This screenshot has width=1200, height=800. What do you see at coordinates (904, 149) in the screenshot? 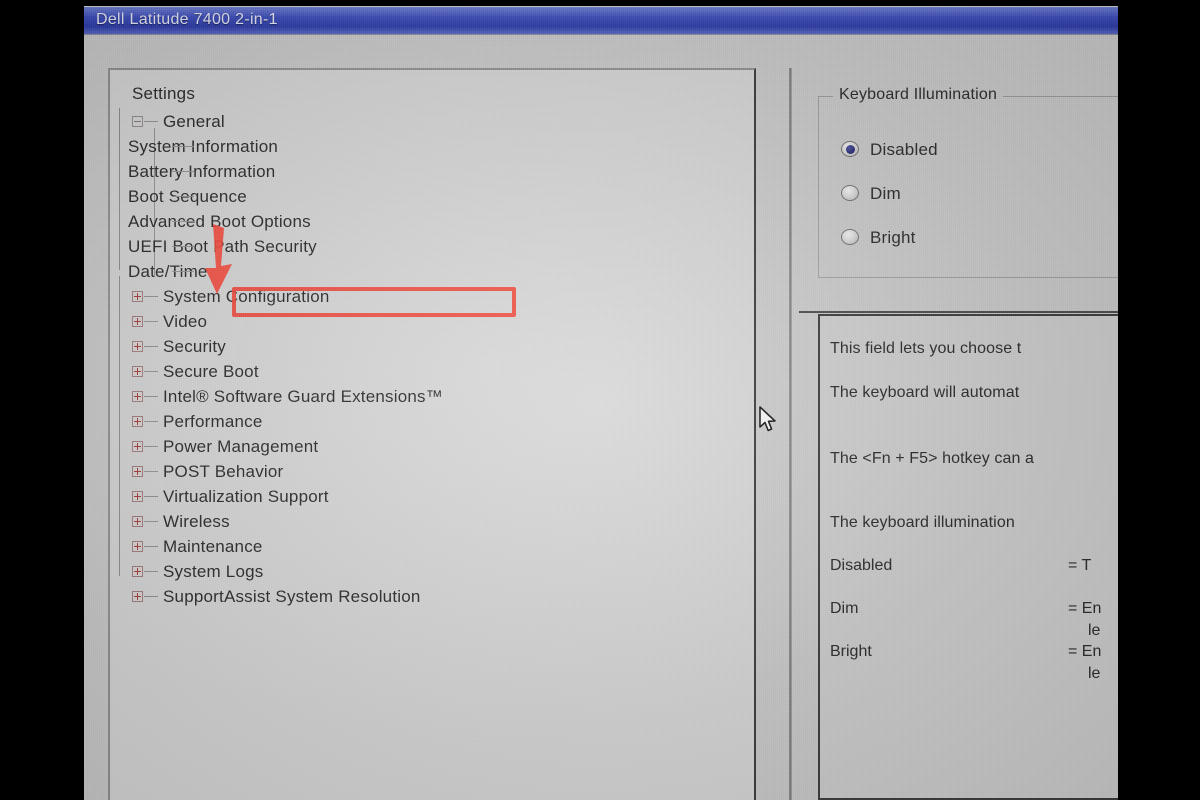
I see `radio-label: Disabled` at bounding box center [904, 149].